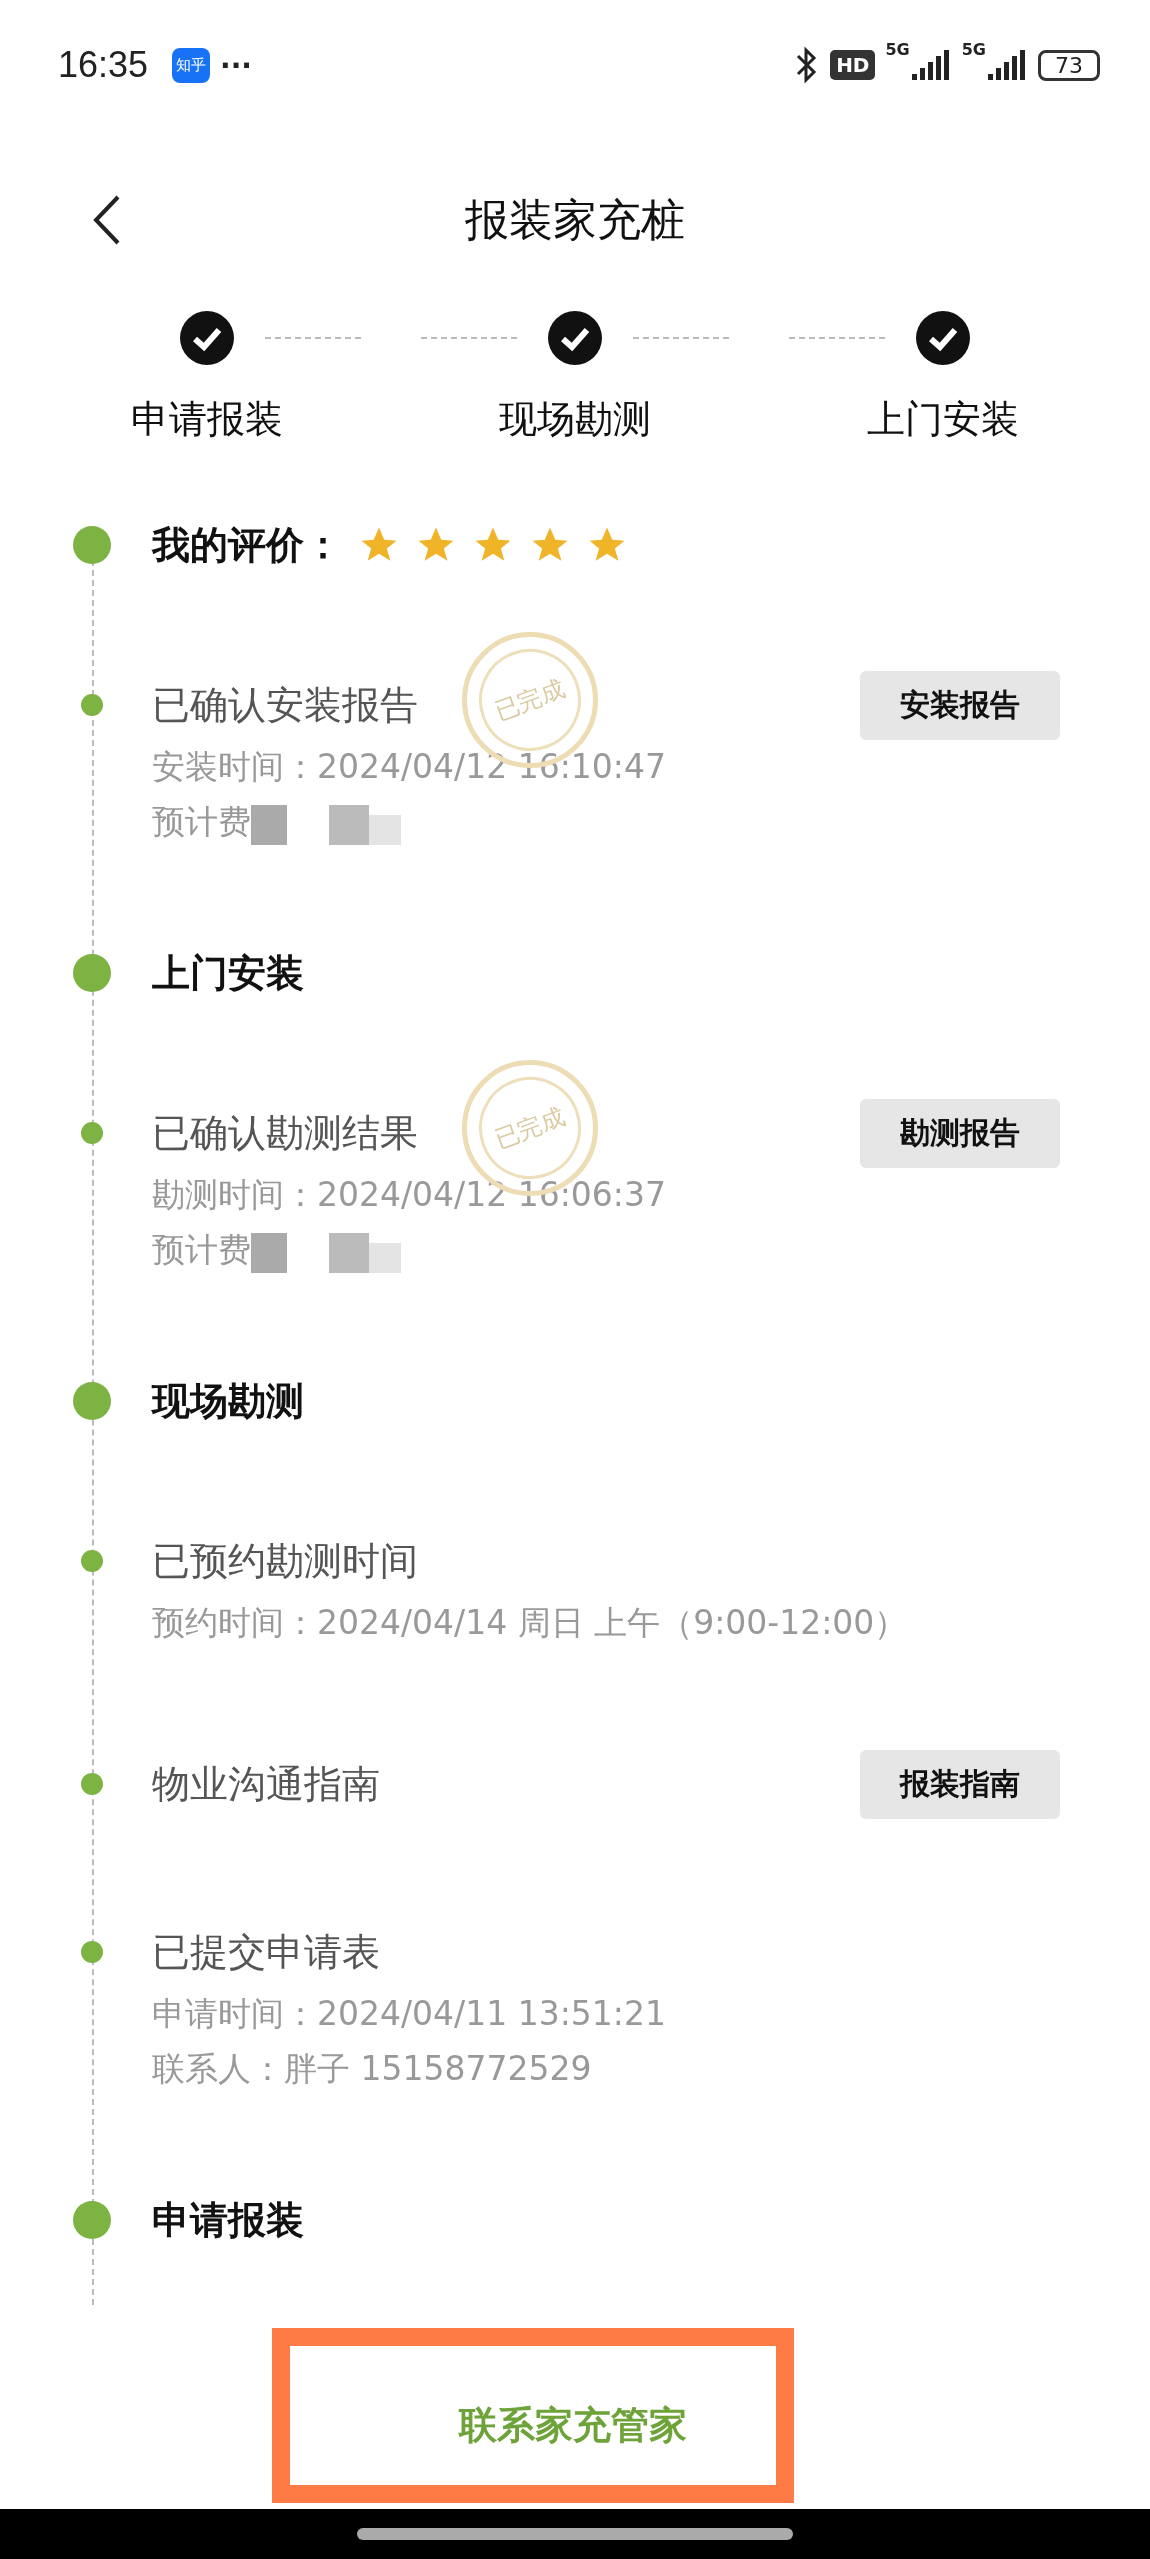 The height and width of the screenshot is (2559, 1150). What do you see at coordinates (960, 1133) in the screenshot?
I see `report-button: 勘测报告` at bounding box center [960, 1133].